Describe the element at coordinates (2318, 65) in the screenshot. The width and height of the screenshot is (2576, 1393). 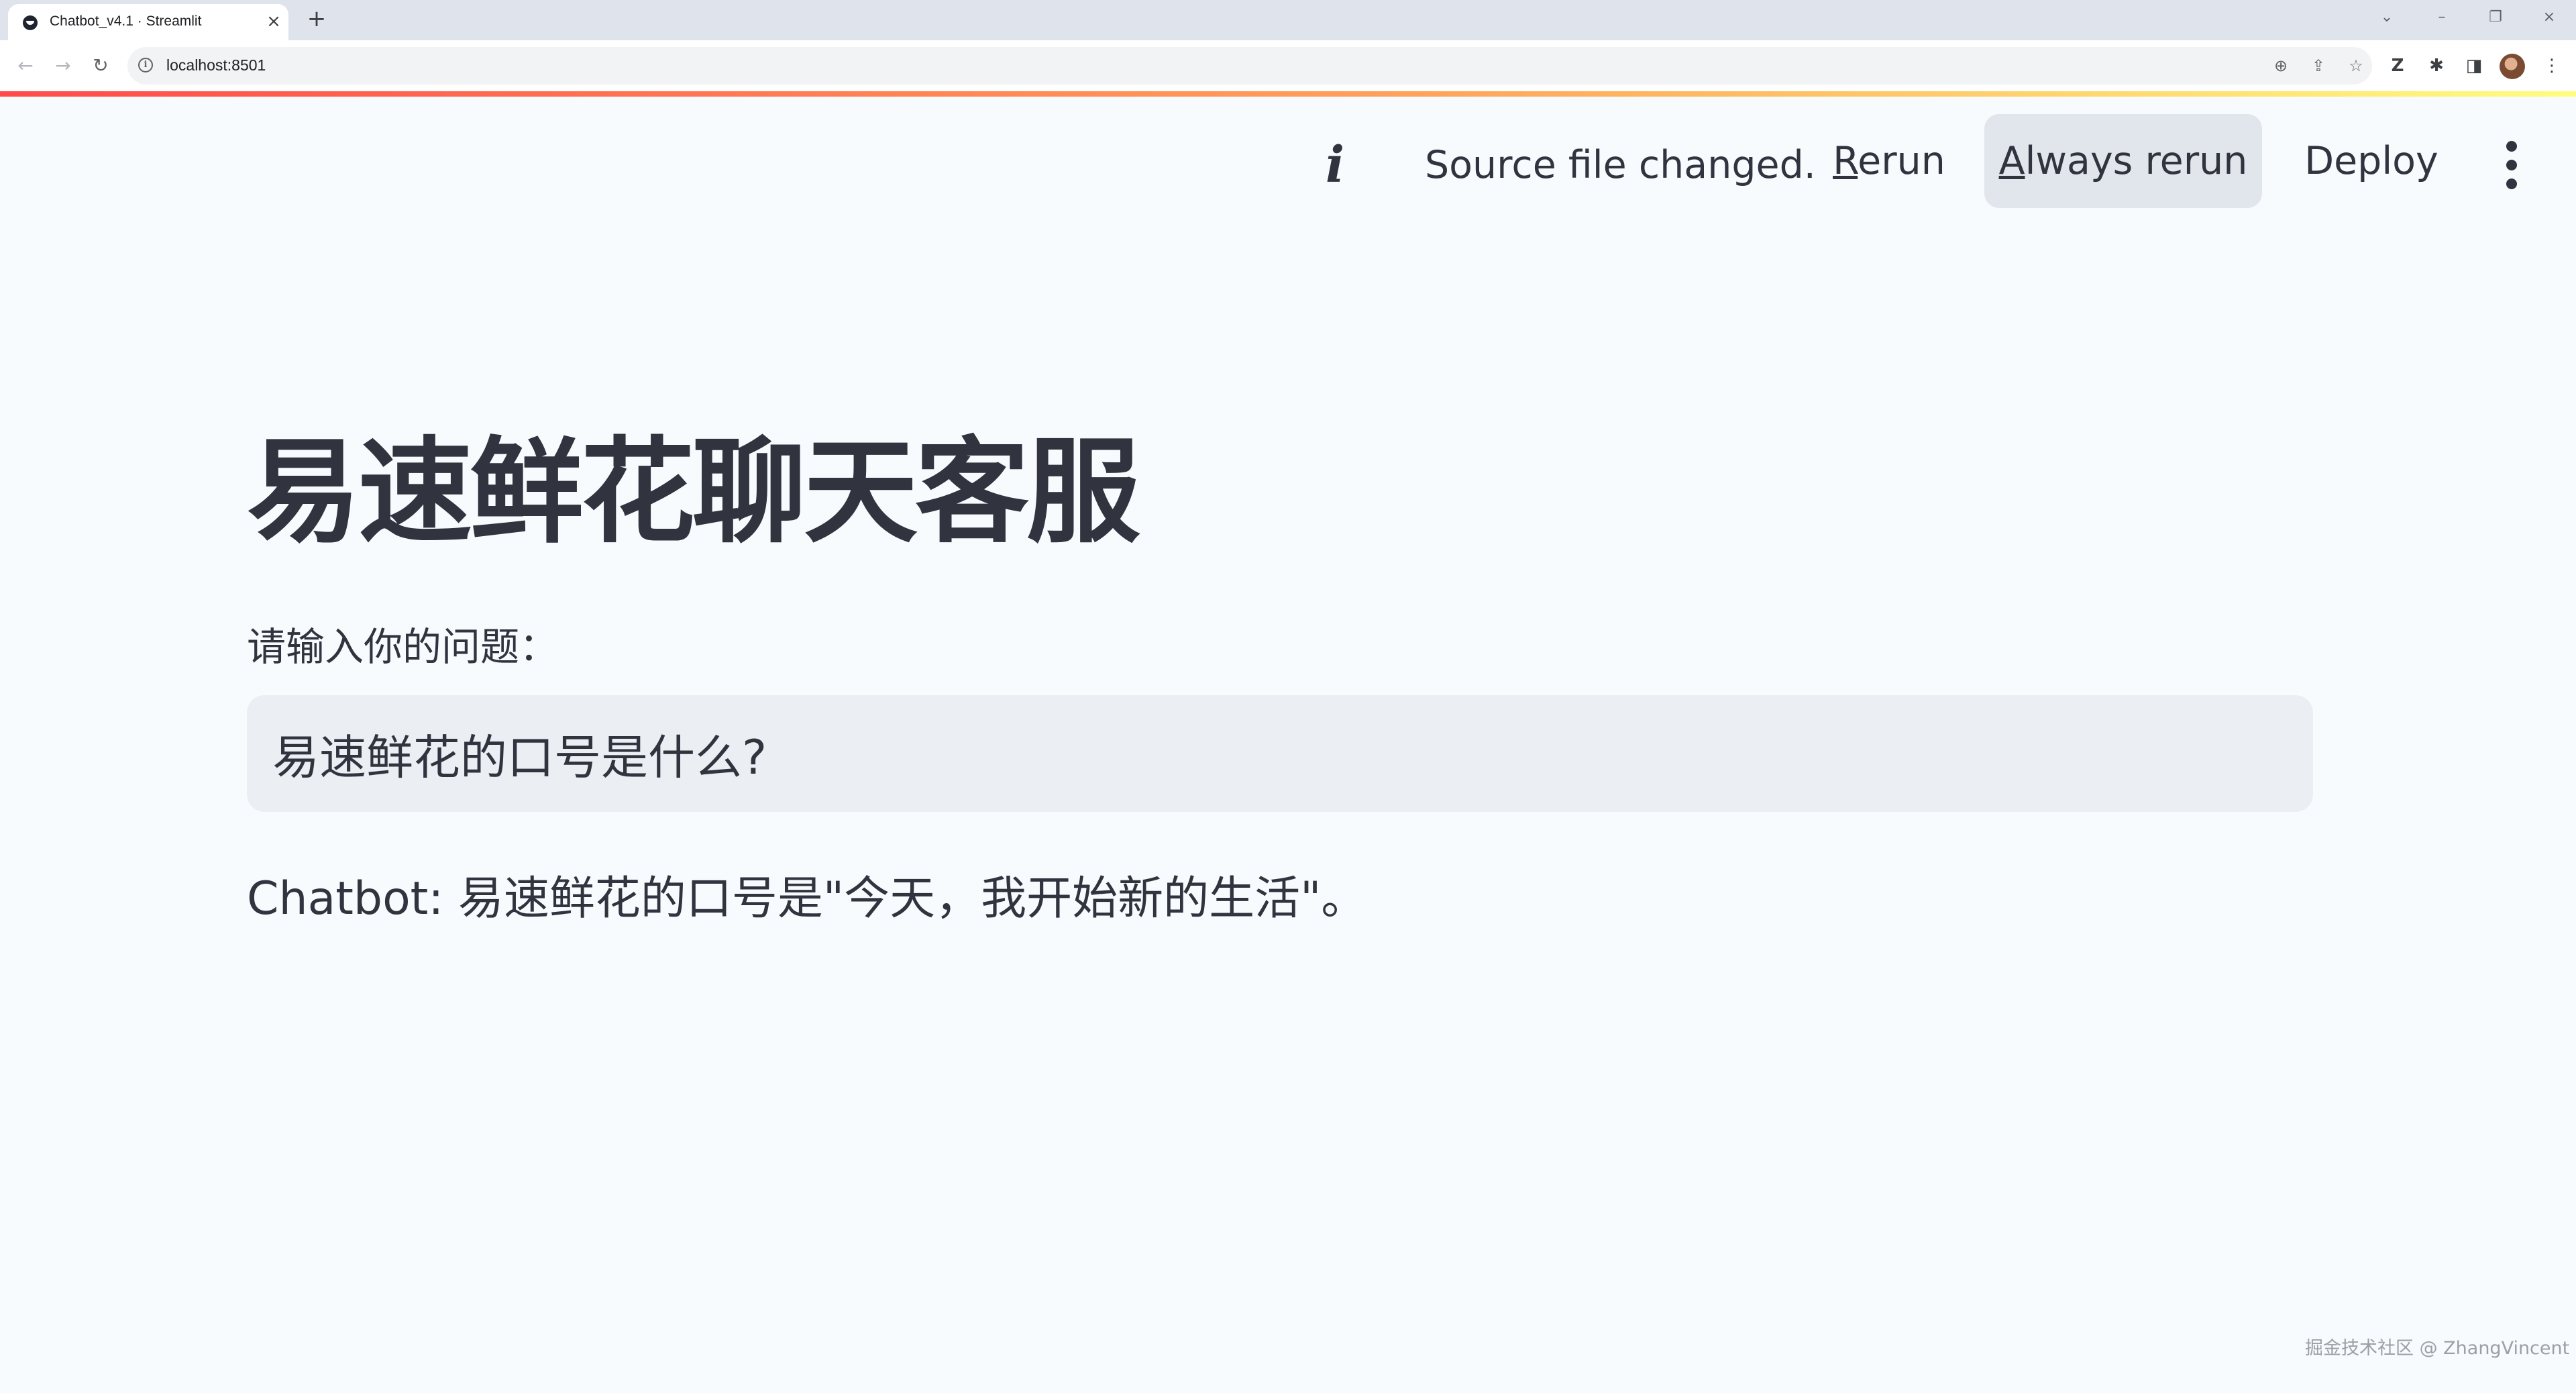
I see `share-icon: ⇪` at that location.